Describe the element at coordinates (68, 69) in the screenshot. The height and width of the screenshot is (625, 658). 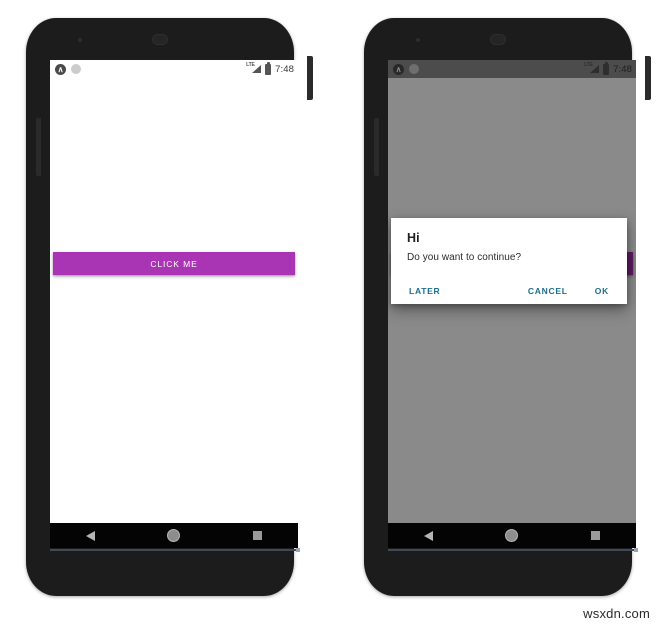
I see `status-bar-notifications: ∧` at that location.